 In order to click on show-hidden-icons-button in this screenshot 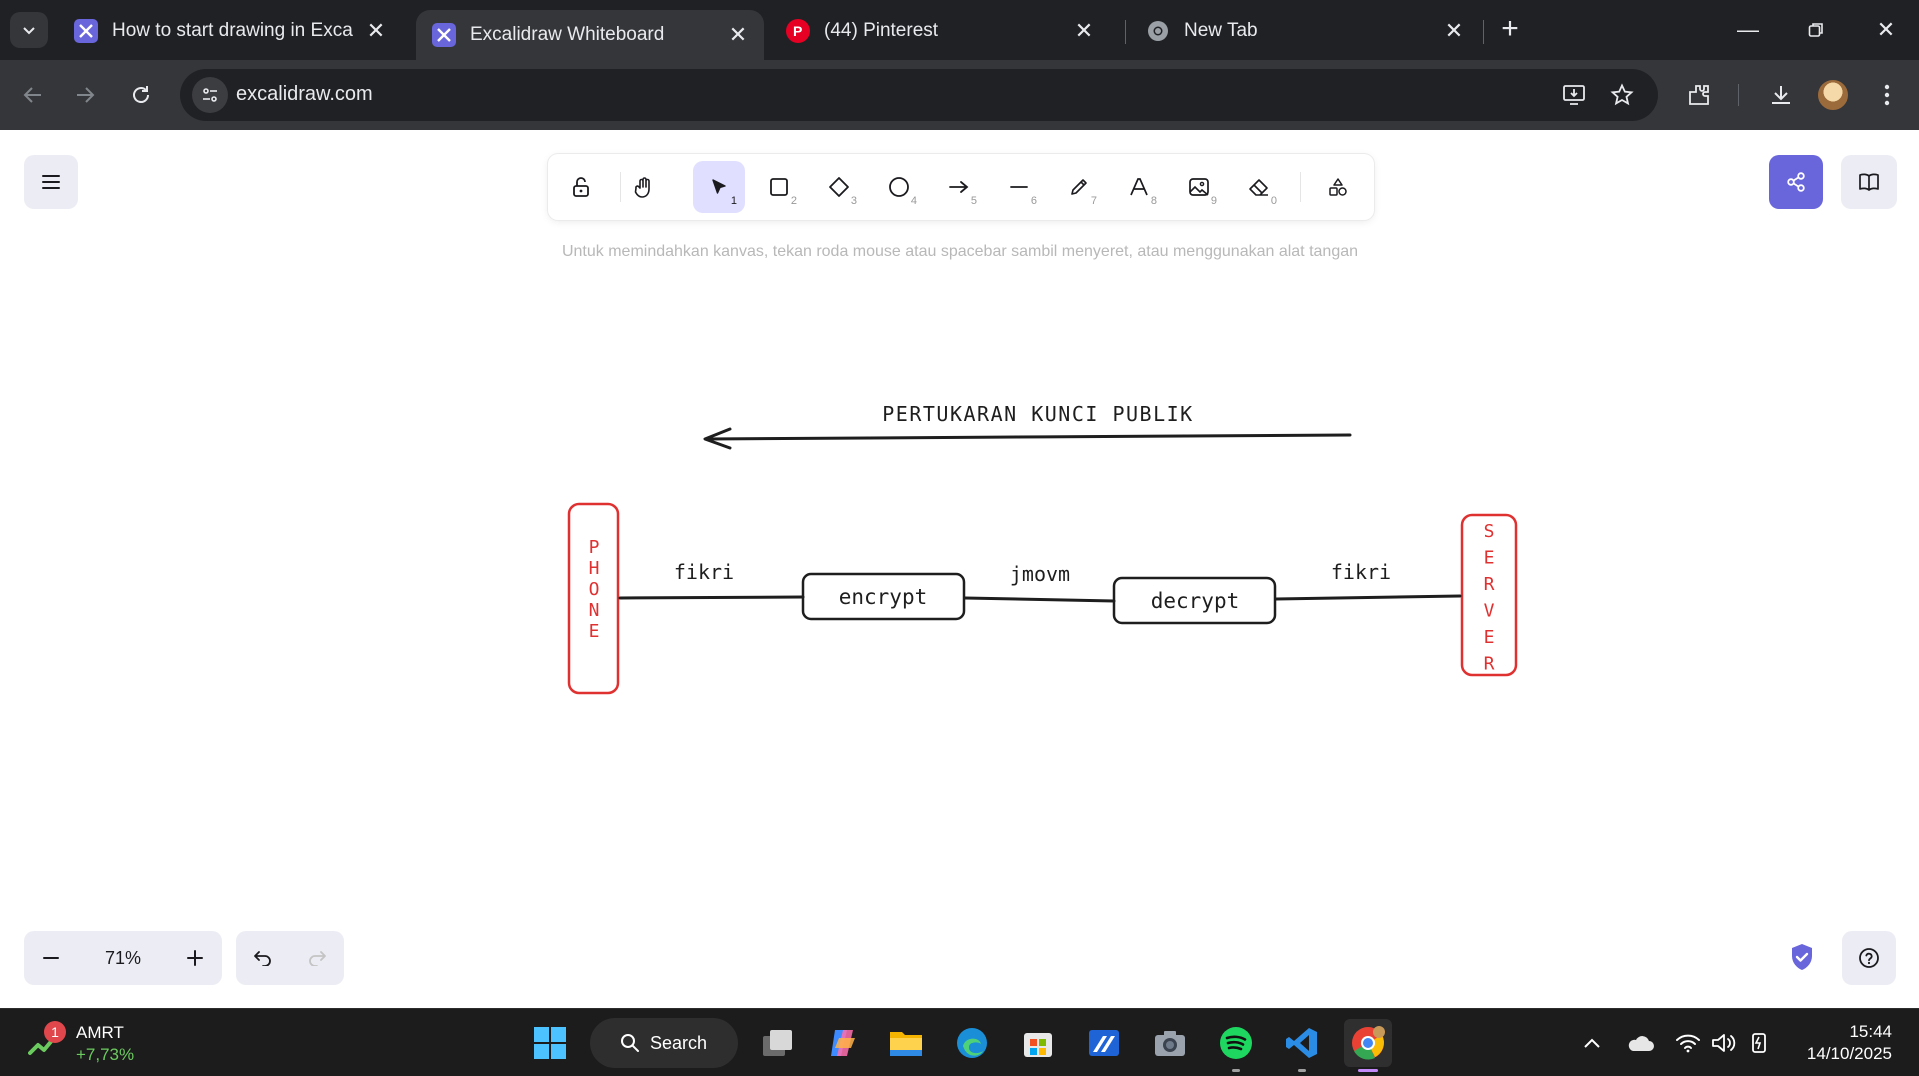, I will do `click(1592, 1043)`.